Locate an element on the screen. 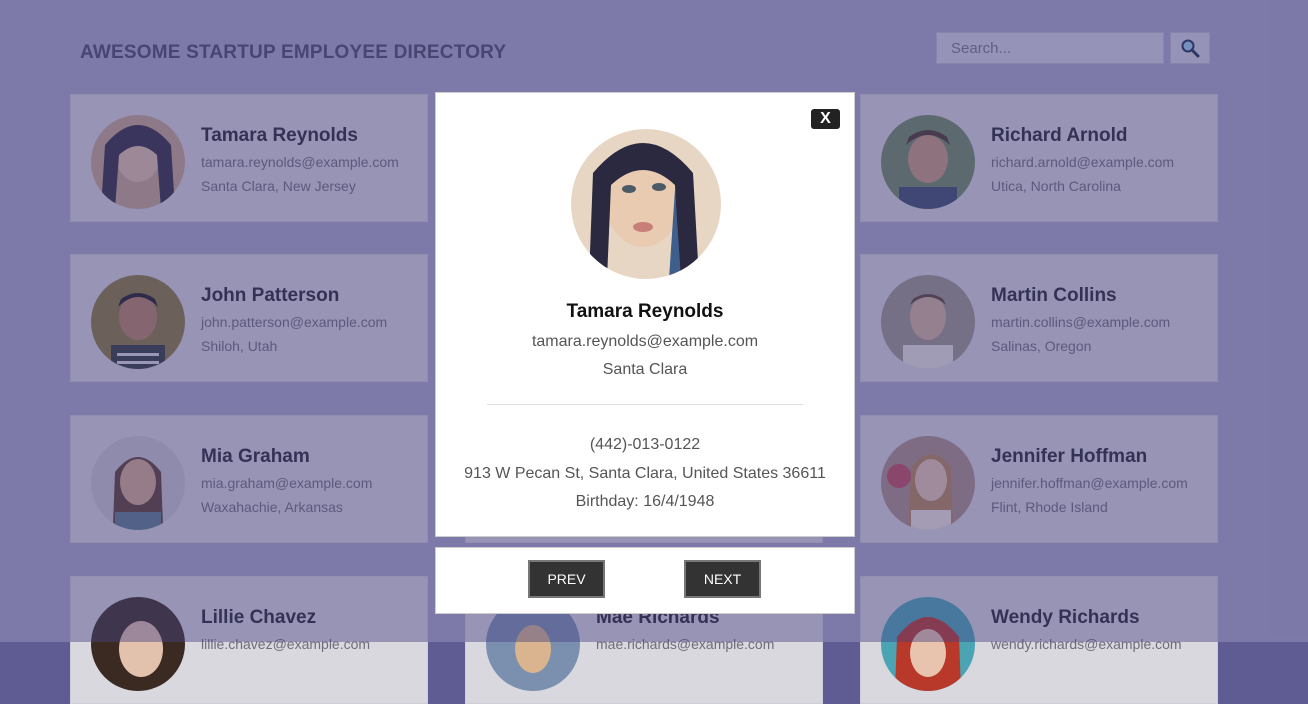 The height and width of the screenshot is (704, 1308). modal-employee-name: Tamara Reynolds is located at coordinates (645, 311).